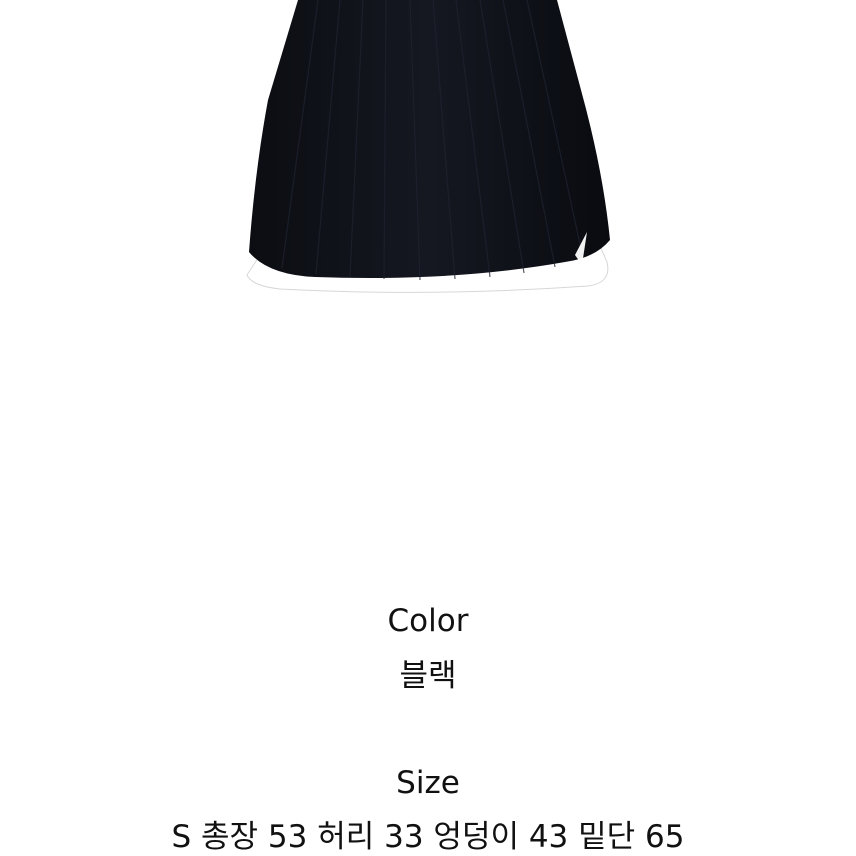 This screenshot has width=856, height=856. Describe the element at coordinates (429, 139) in the screenshot. I see `skirt-body` at that location.